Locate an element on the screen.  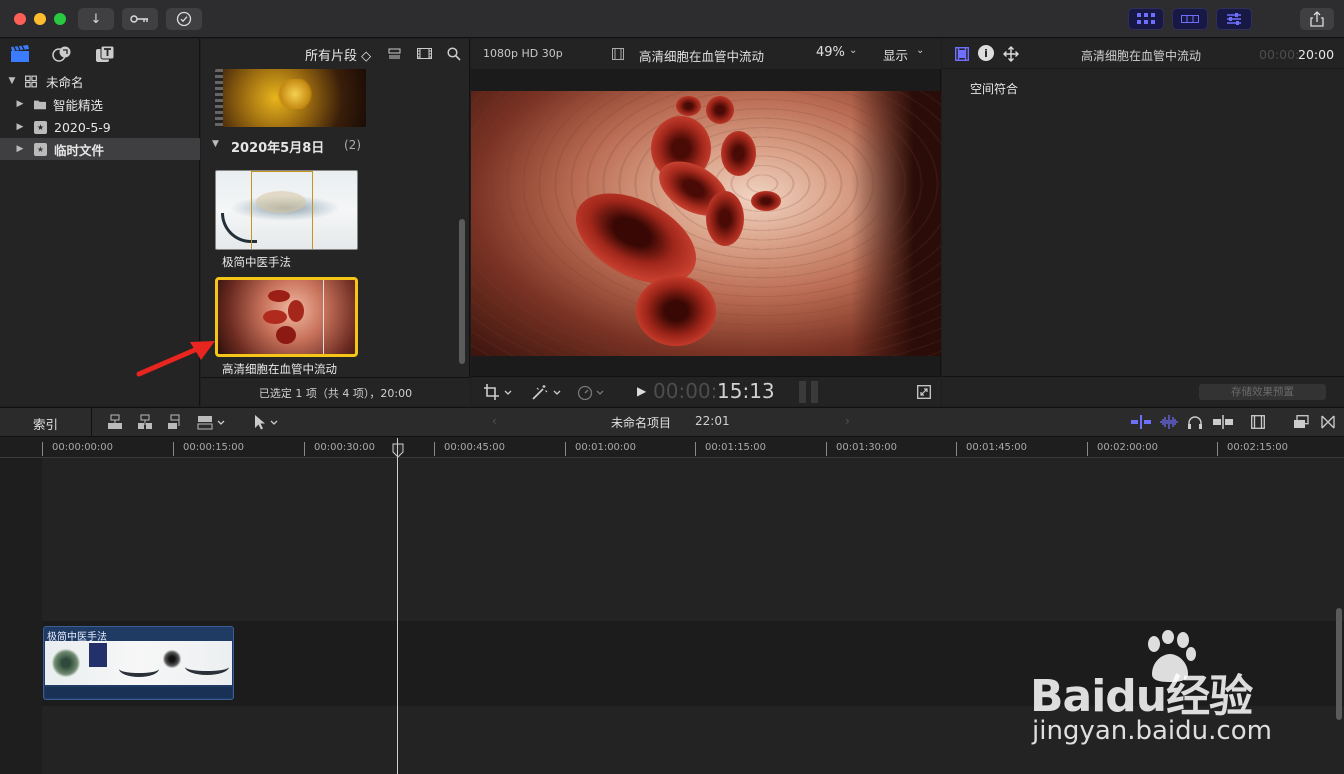
library-item-smart-collections: ▶ 智能精选 is located at coordinates (100, 104).